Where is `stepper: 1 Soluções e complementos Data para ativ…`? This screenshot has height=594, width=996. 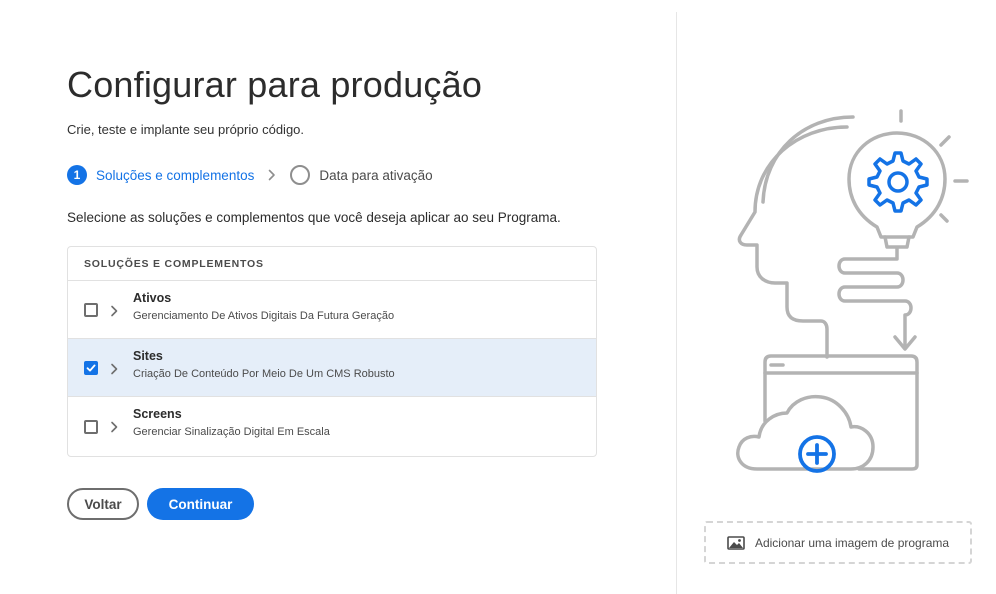
stepper: 1 Soluções e complementos Data para ativ… is located at coordinates (250, 175).